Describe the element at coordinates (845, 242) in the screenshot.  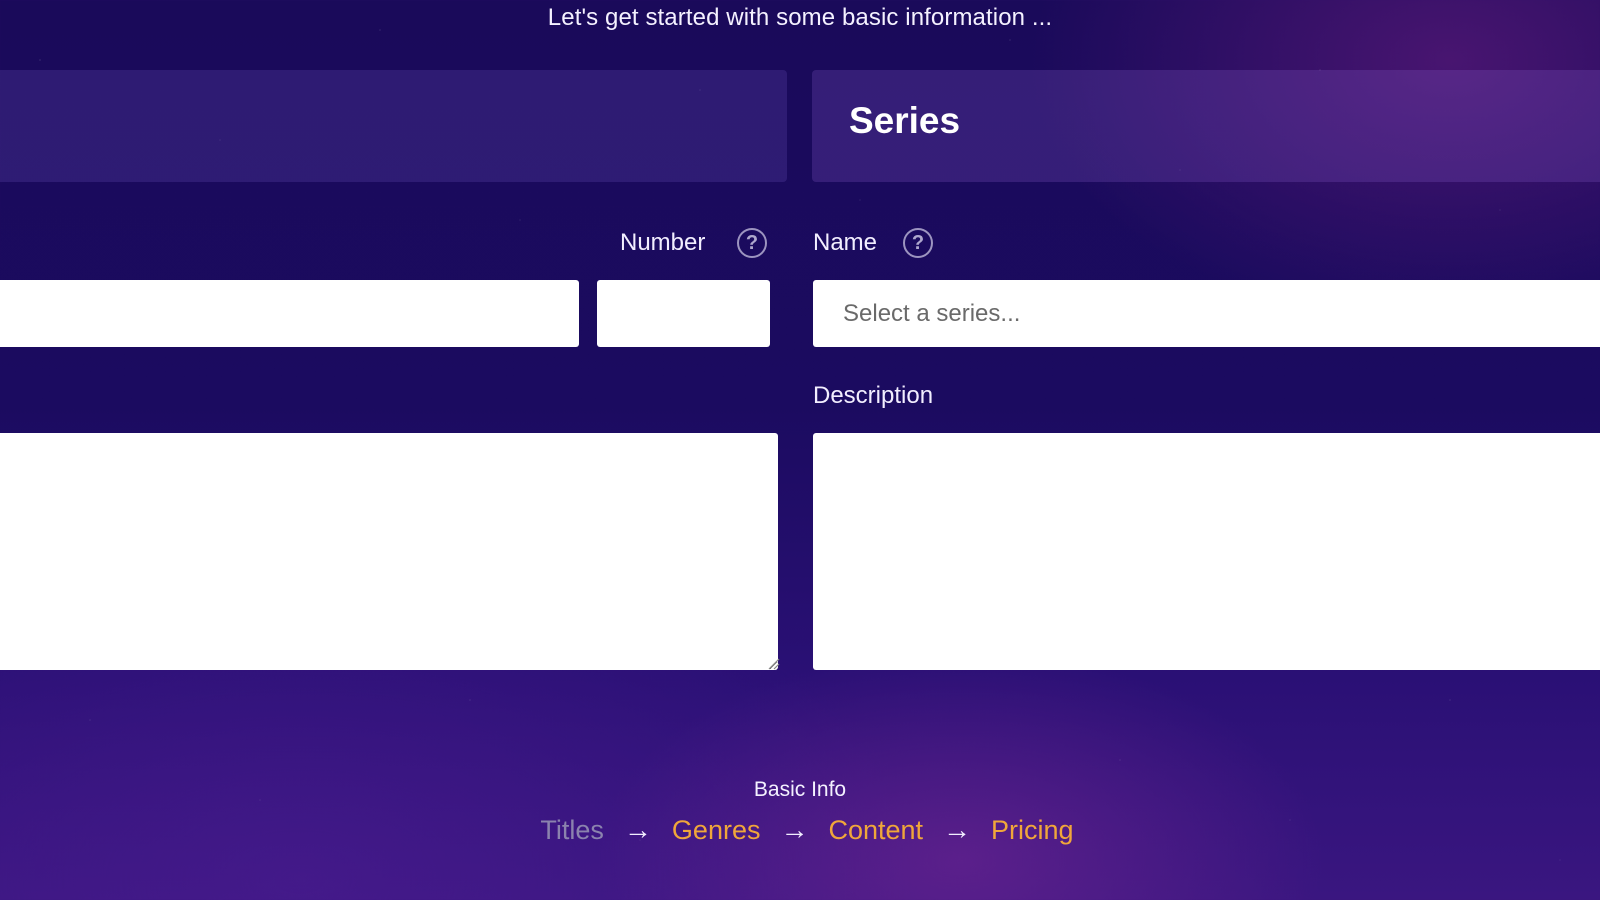
I see `series-name-label: Name` at that location.